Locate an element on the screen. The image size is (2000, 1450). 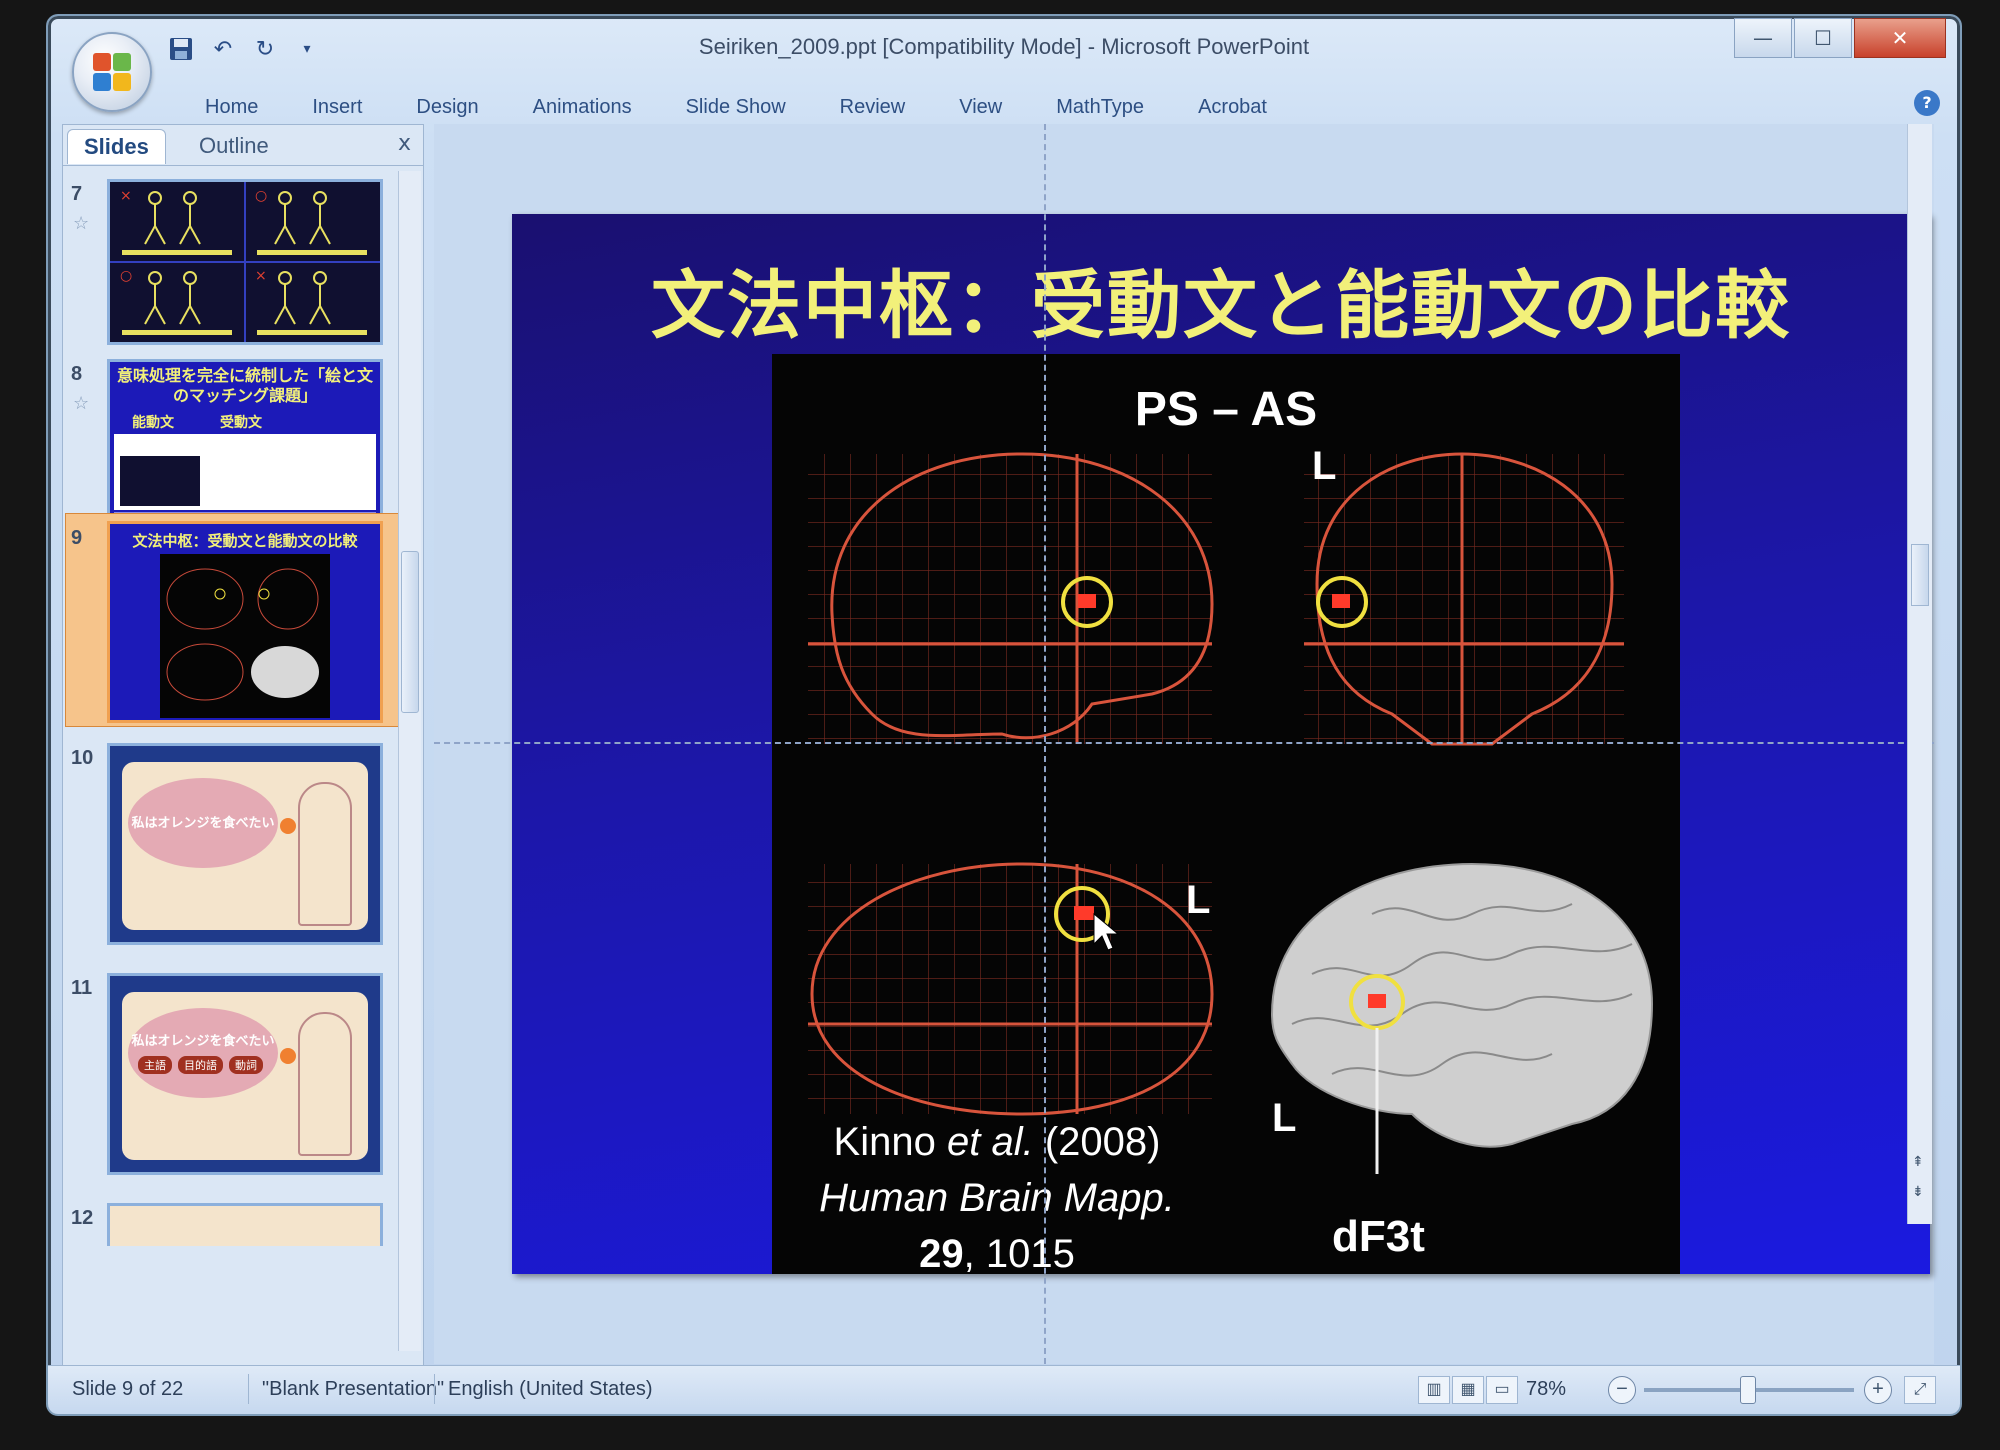
slide-title: 文法中枢：受動文と能動文の比較 is located at coordinates (1221, 299).